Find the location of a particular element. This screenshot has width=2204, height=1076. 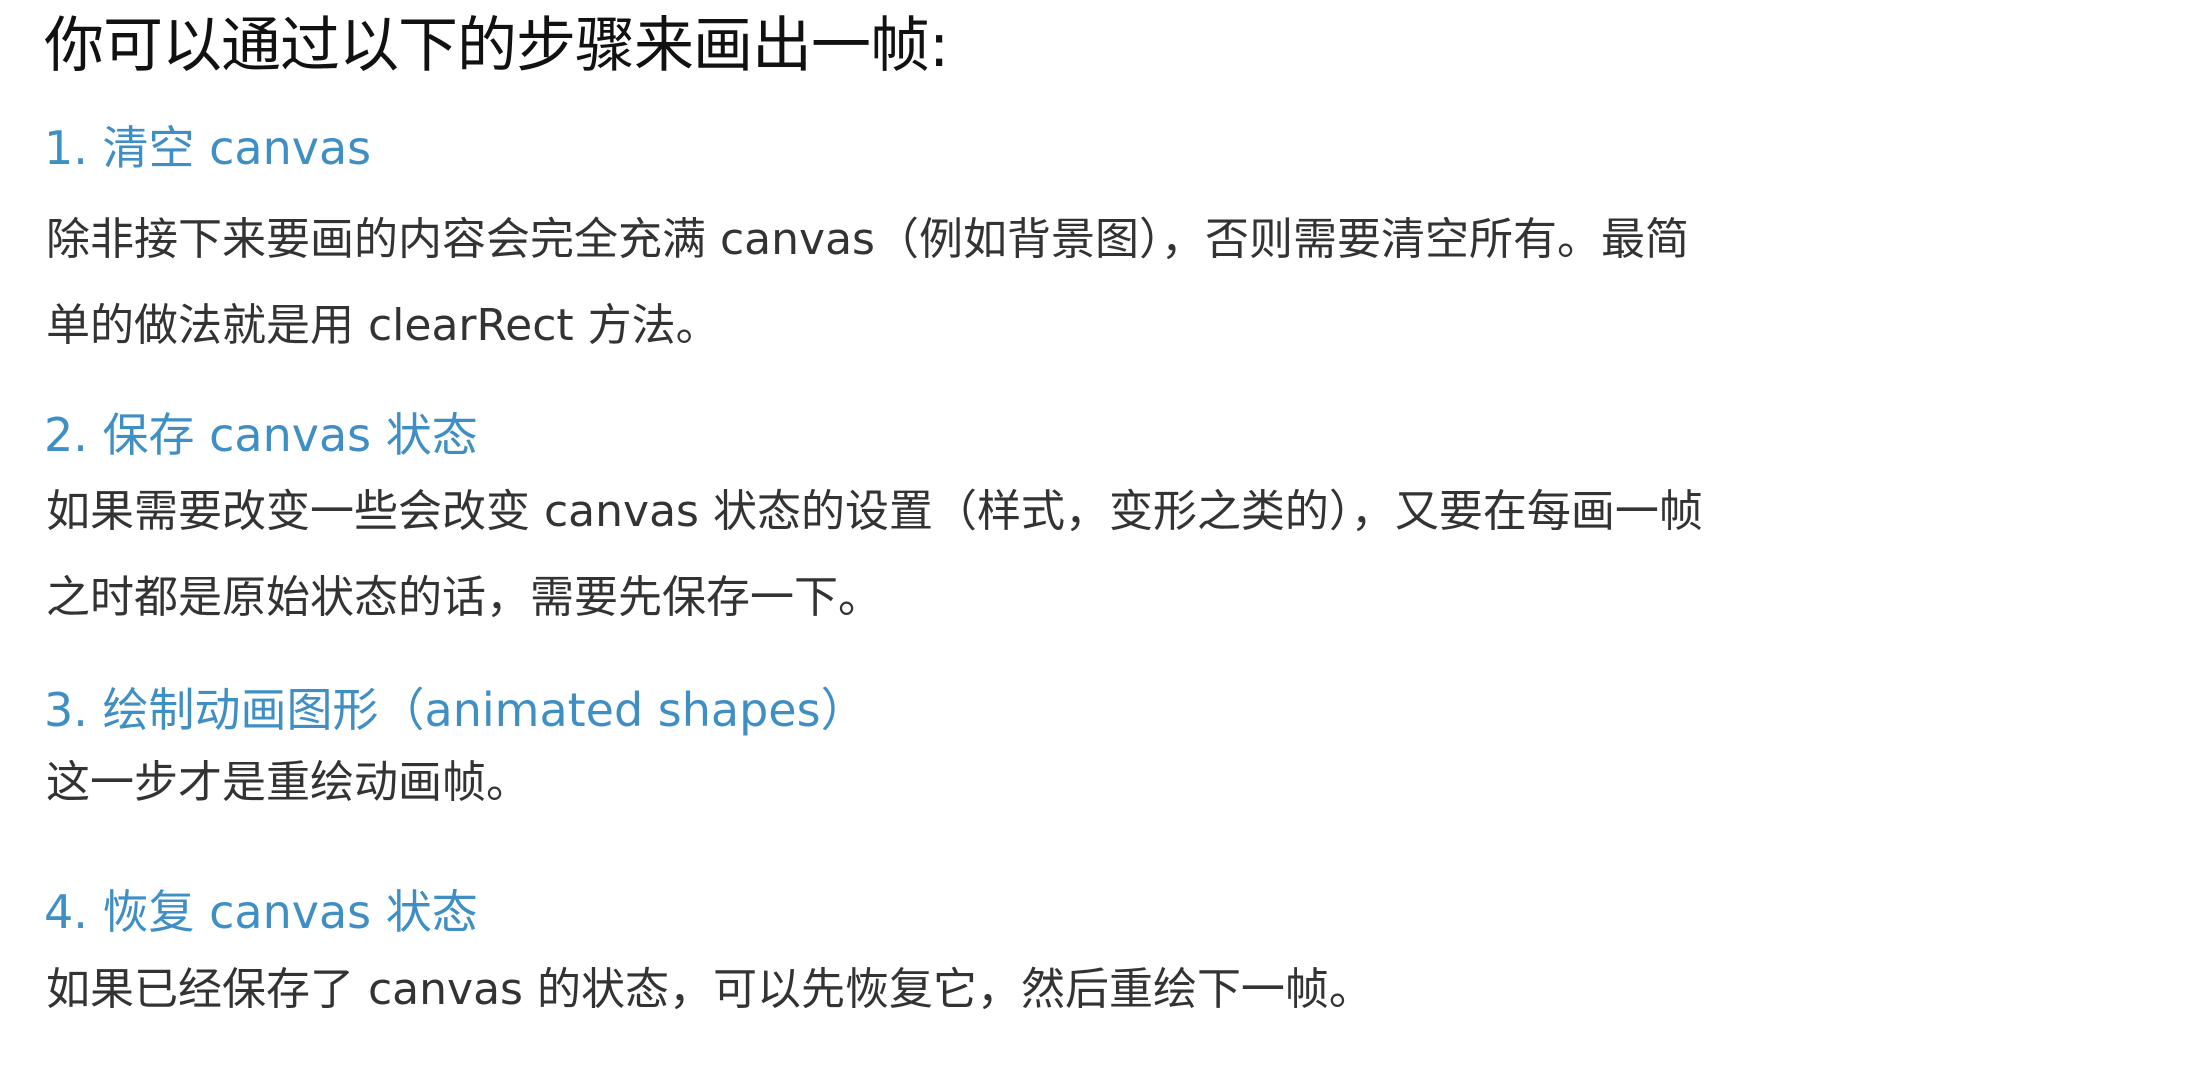

step-1-line-2: 单的做法就是用 clearRect 方法。 is located at coordinates (383, 325).